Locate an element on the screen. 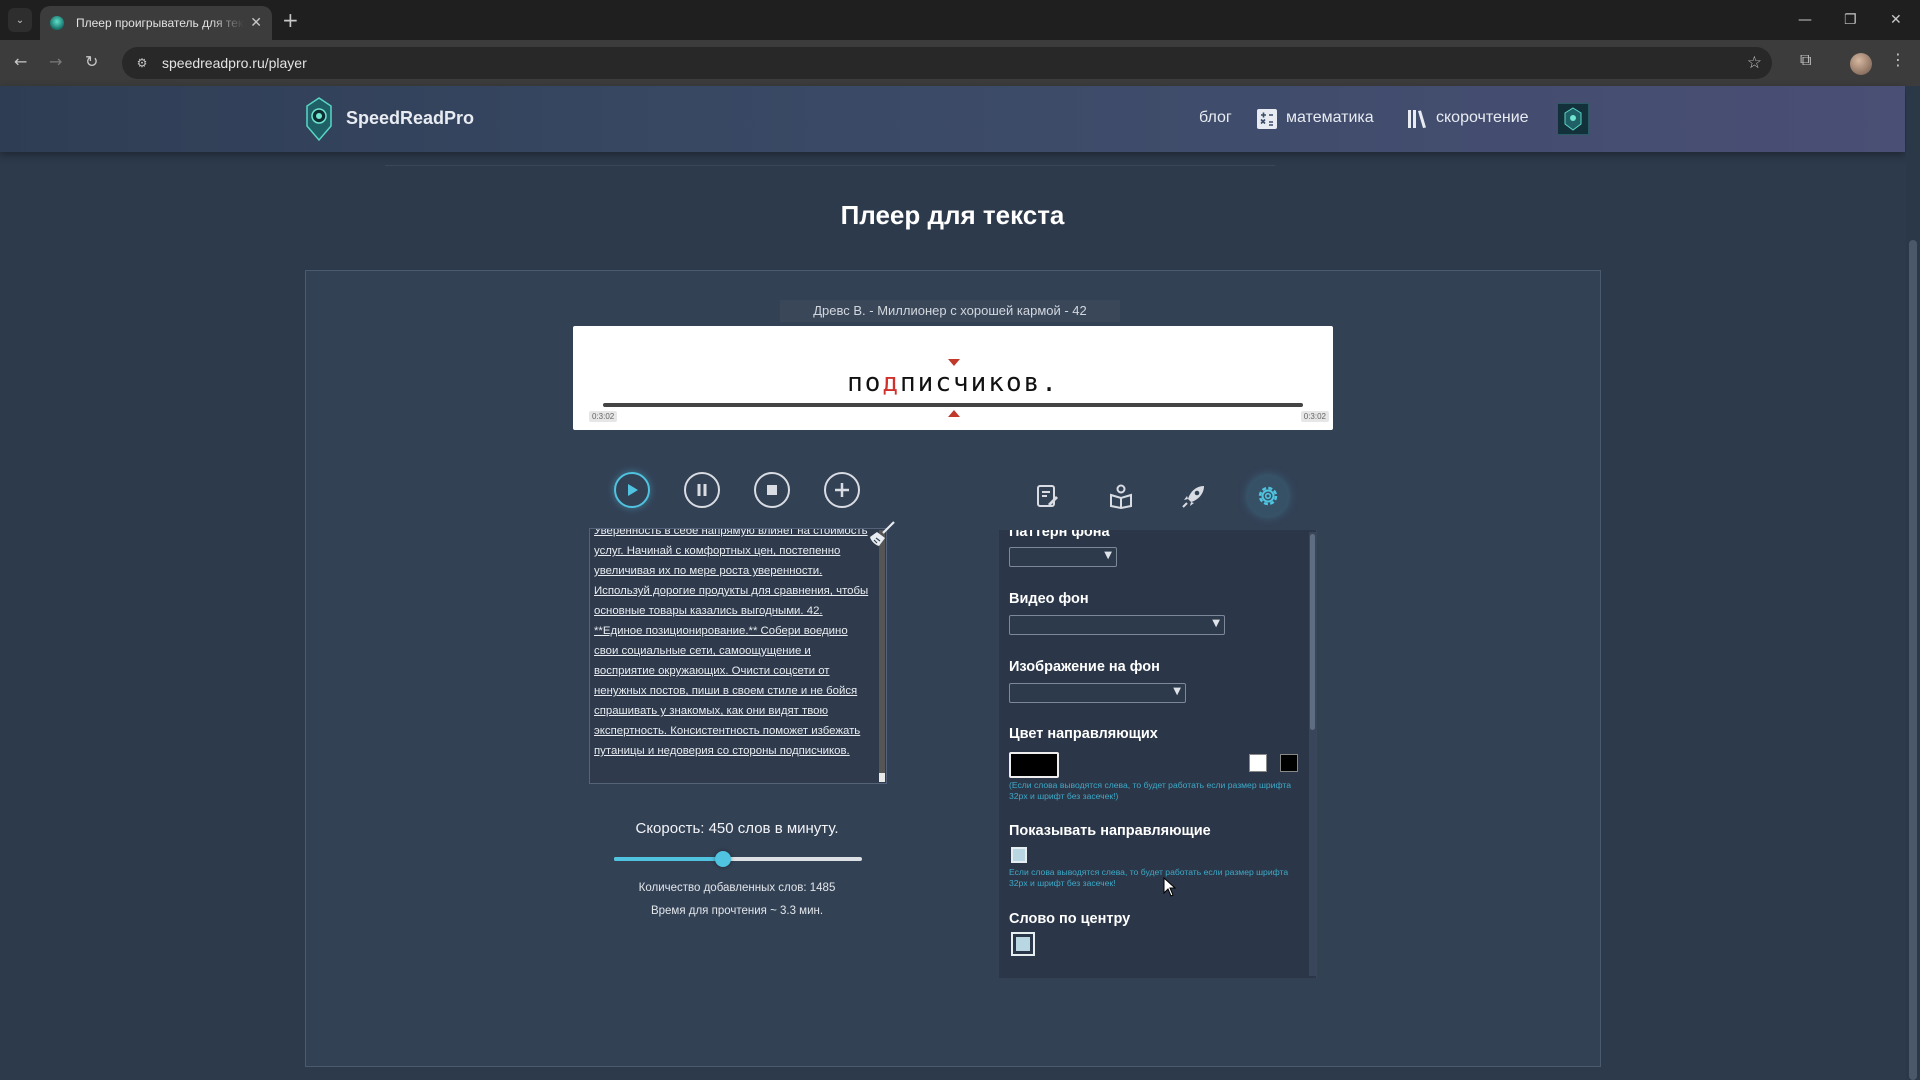 The height and width of the screenshot is (1080, 1920). video-bg-label: Видео фон is located at coordinates (1049, 599).